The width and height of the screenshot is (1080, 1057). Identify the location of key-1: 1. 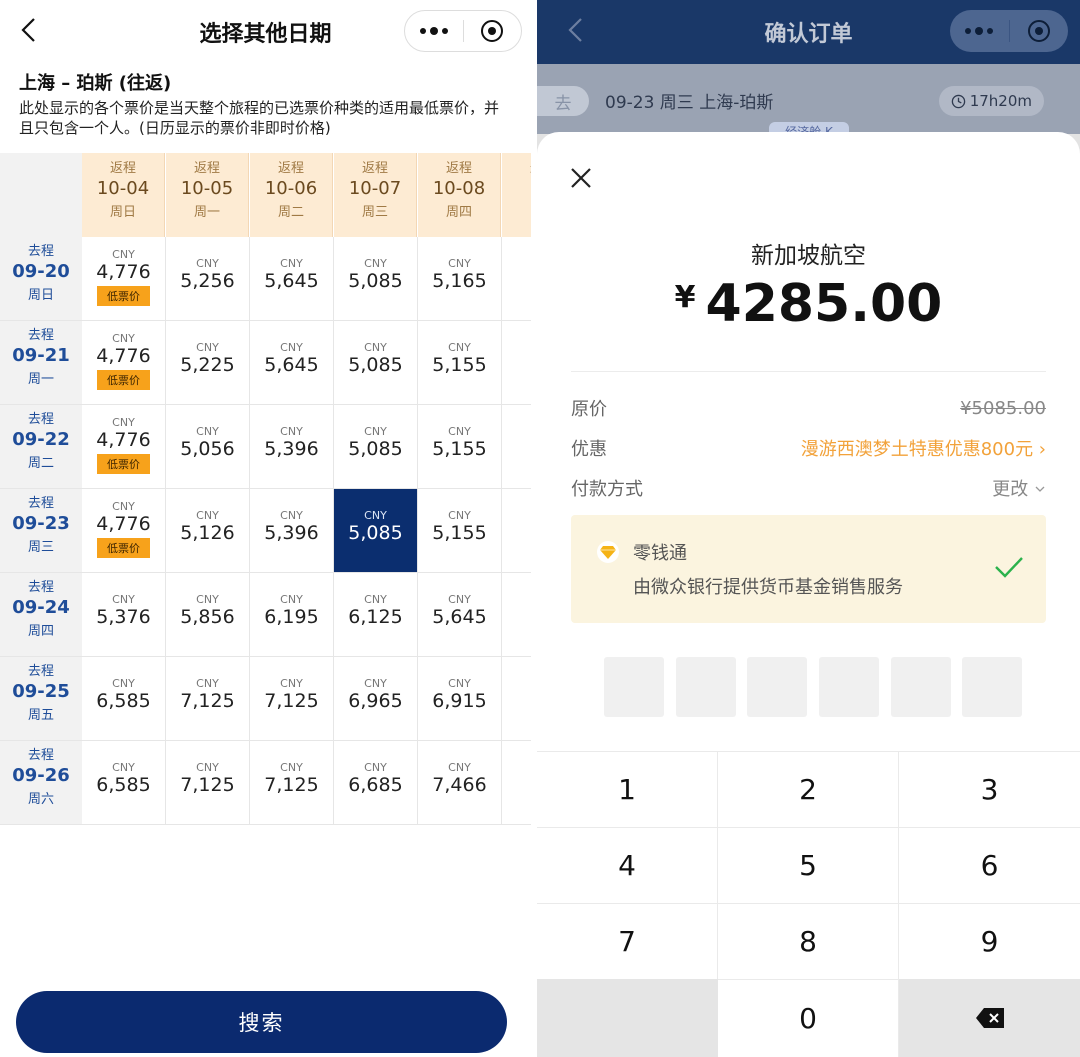
(627, 789).